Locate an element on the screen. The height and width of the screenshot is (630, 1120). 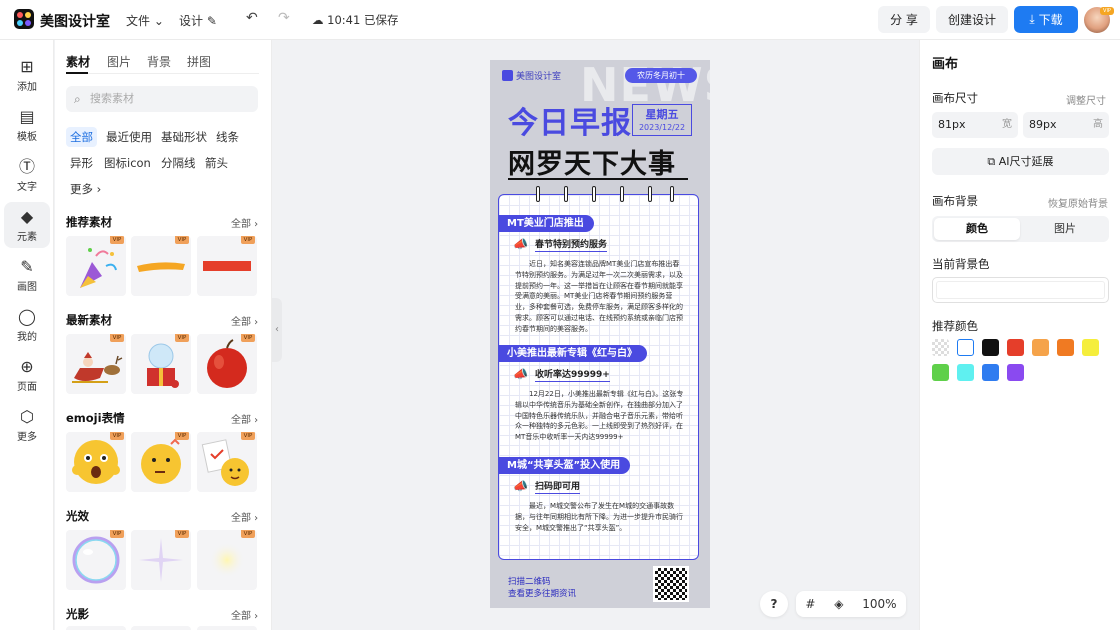
tab-images: 图片 is located at coordinates (119, 61).